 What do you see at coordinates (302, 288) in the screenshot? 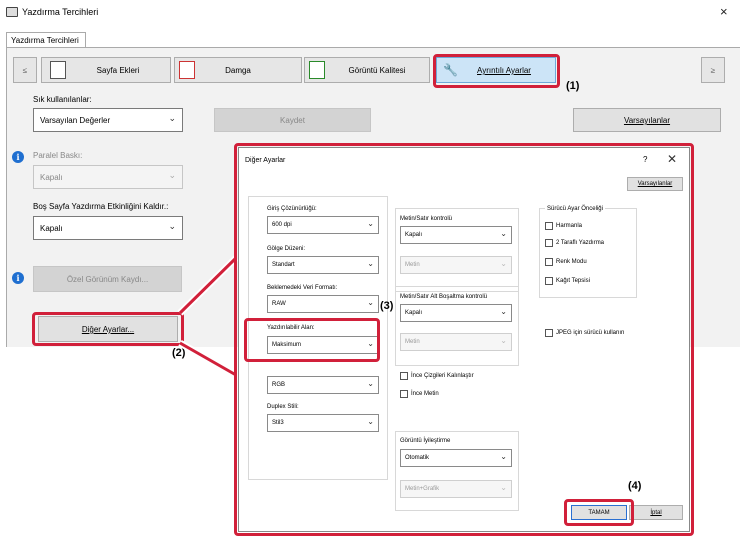
I see `spool-format-label: Beklemedeki Veri Formatı:` at bounding box center [302, 288].